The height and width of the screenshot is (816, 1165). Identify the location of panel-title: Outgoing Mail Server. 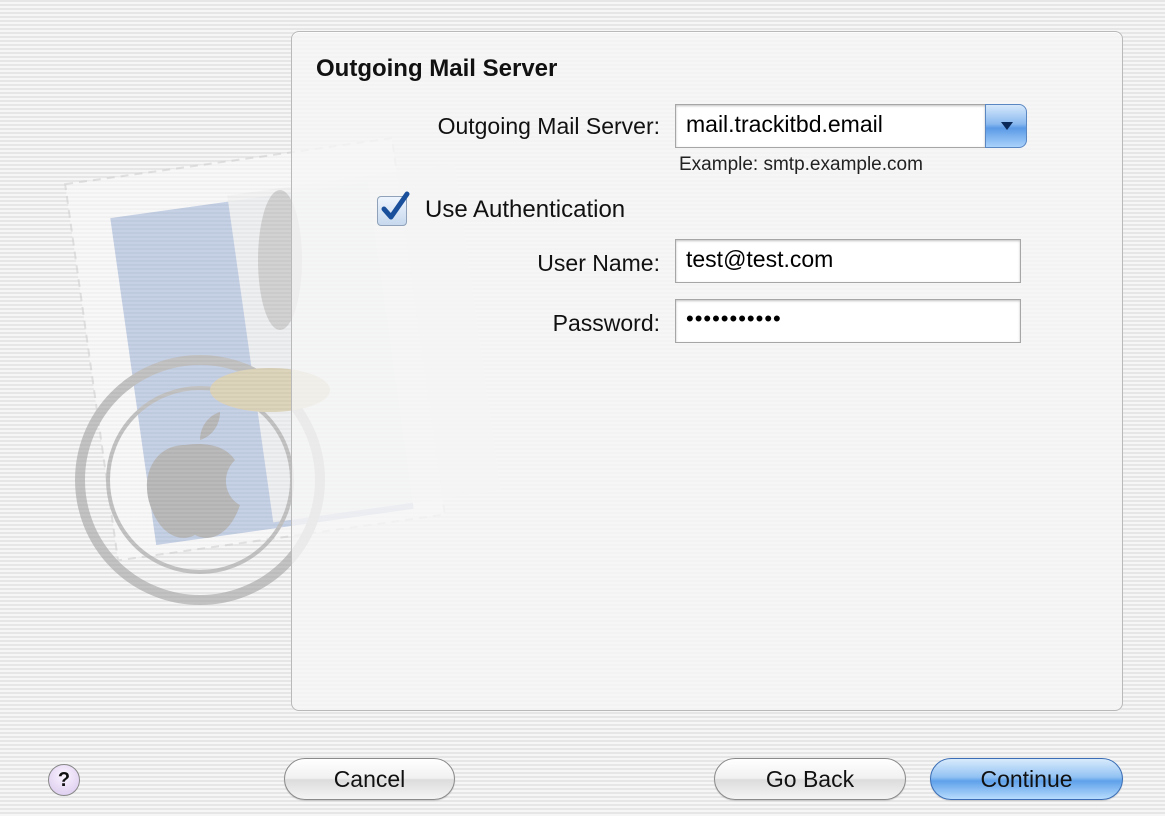
(437, 68).